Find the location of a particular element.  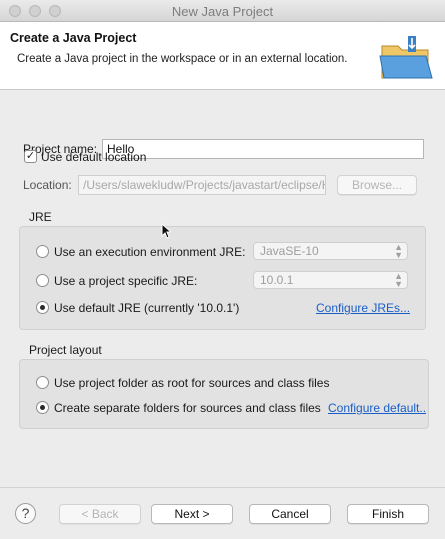

jre-default-radio is located at coordinates (42, 307).